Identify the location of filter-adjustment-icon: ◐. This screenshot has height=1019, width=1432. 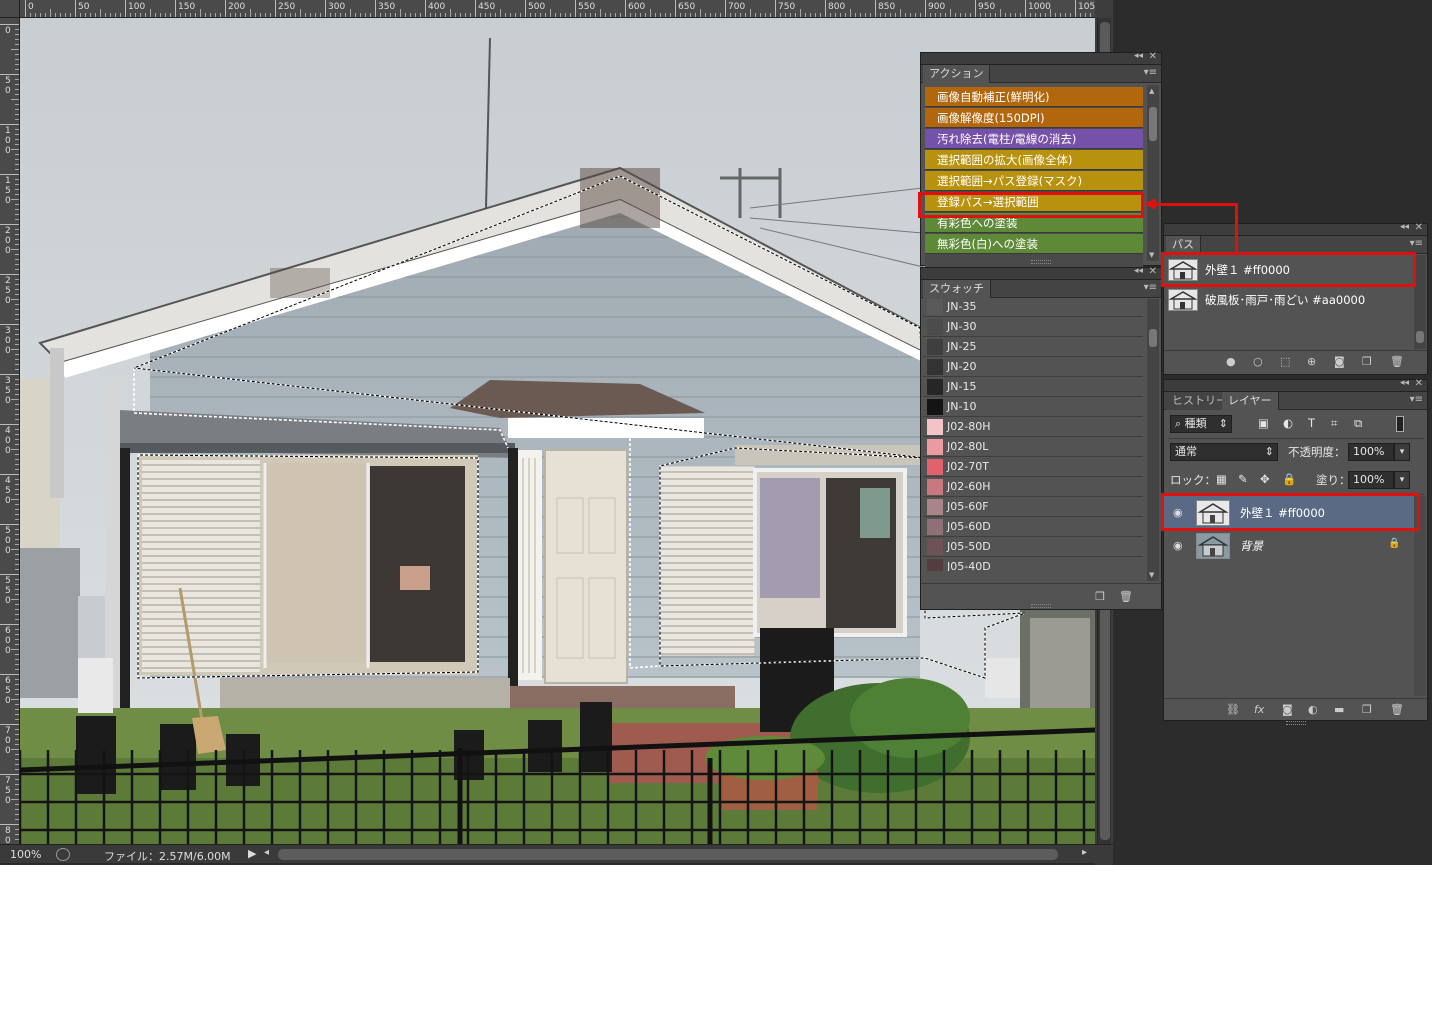
(1288, 423).